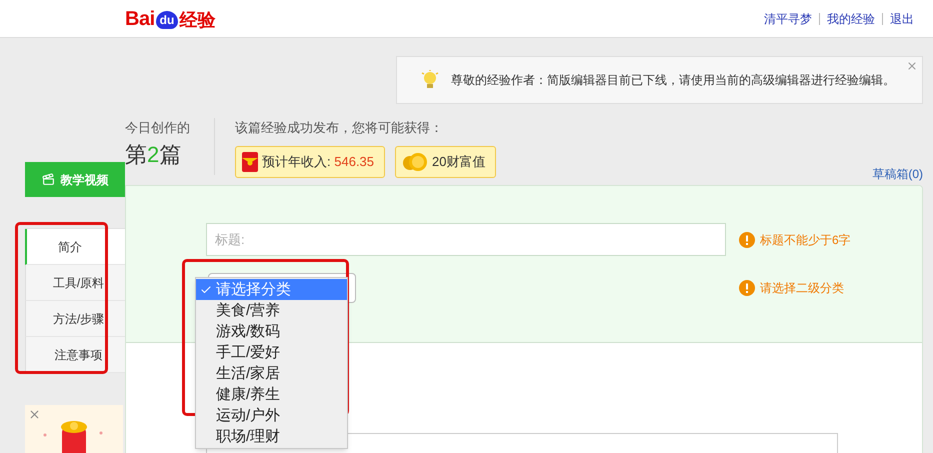  I want to click on today-label: 今日创作的, so click(158, 128).